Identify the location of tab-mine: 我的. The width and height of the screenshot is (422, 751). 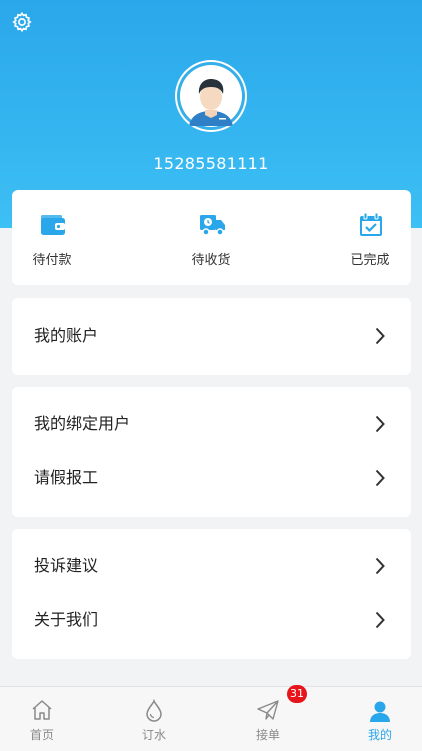
(380, 719).